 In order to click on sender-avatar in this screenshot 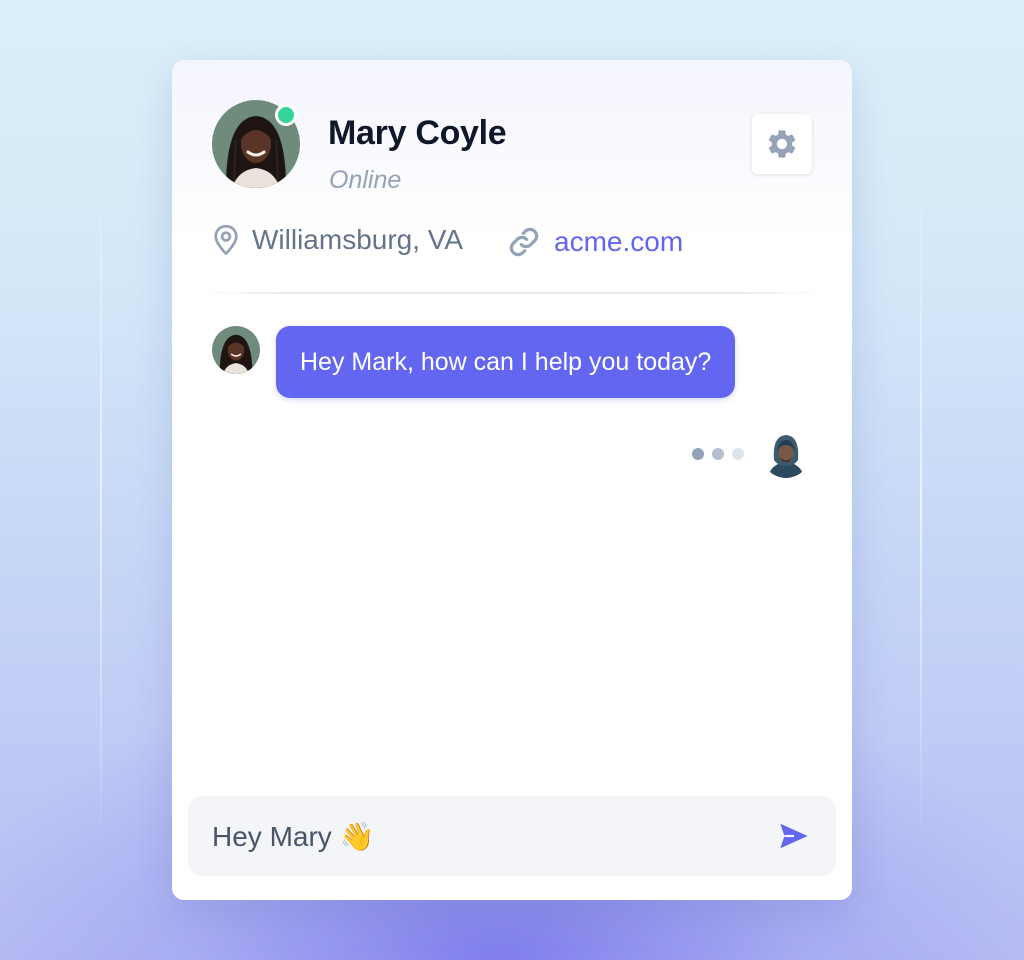, I will do `click(236, 350)`.